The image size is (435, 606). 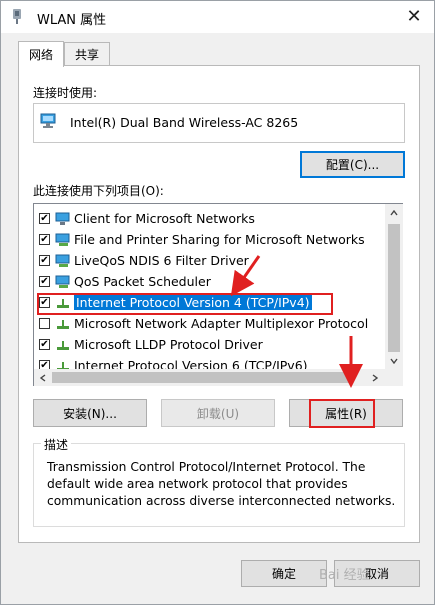 I want to click on horizontal-scroll-thumb, so click(x=202, y=377).